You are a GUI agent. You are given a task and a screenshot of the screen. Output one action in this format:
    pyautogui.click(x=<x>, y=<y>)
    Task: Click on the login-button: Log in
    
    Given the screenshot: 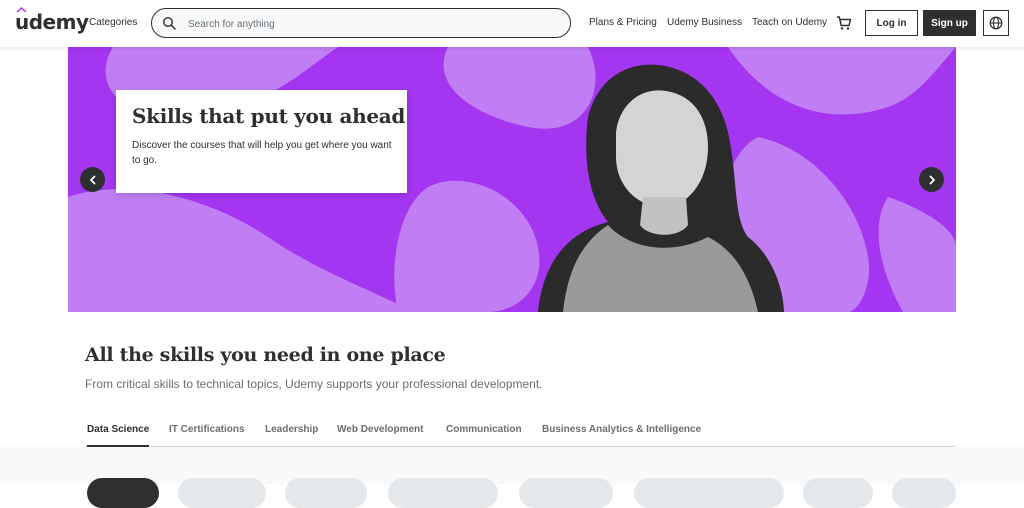 What is the action you would take?
    pyautogui.click(x=891, y=23)
    